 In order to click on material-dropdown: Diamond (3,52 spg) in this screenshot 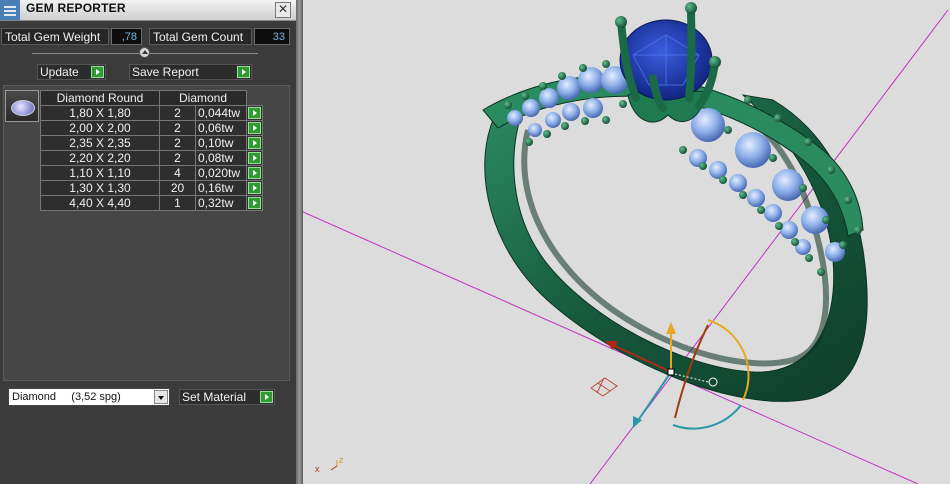, I will do `click(89, 397)`.